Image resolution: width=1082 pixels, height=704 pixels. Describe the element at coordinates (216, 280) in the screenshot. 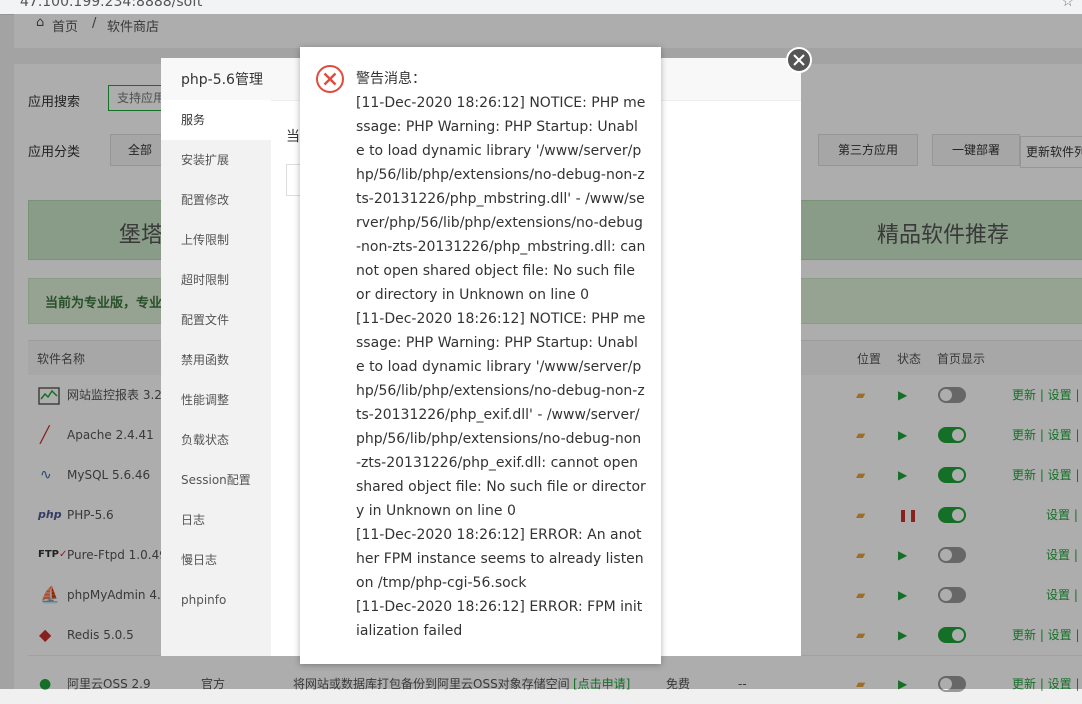

I see `php-menu-timeout-limit: 超时限制` at that location.